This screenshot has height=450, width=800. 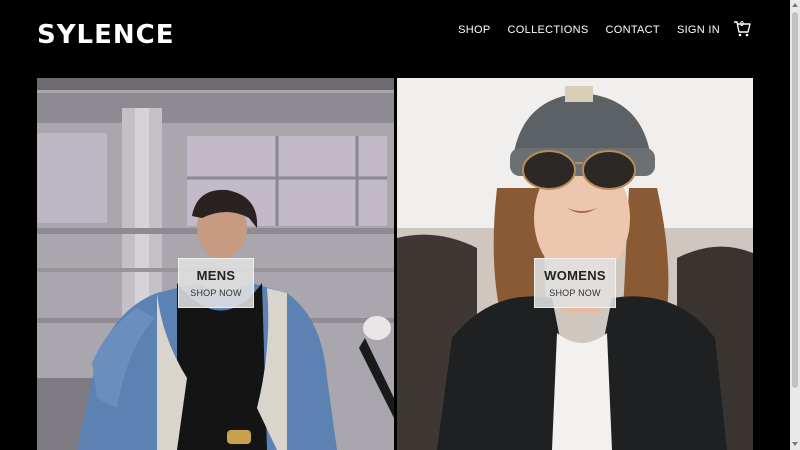 I want to click on cart-count: 0, so click(x=742, y=24).